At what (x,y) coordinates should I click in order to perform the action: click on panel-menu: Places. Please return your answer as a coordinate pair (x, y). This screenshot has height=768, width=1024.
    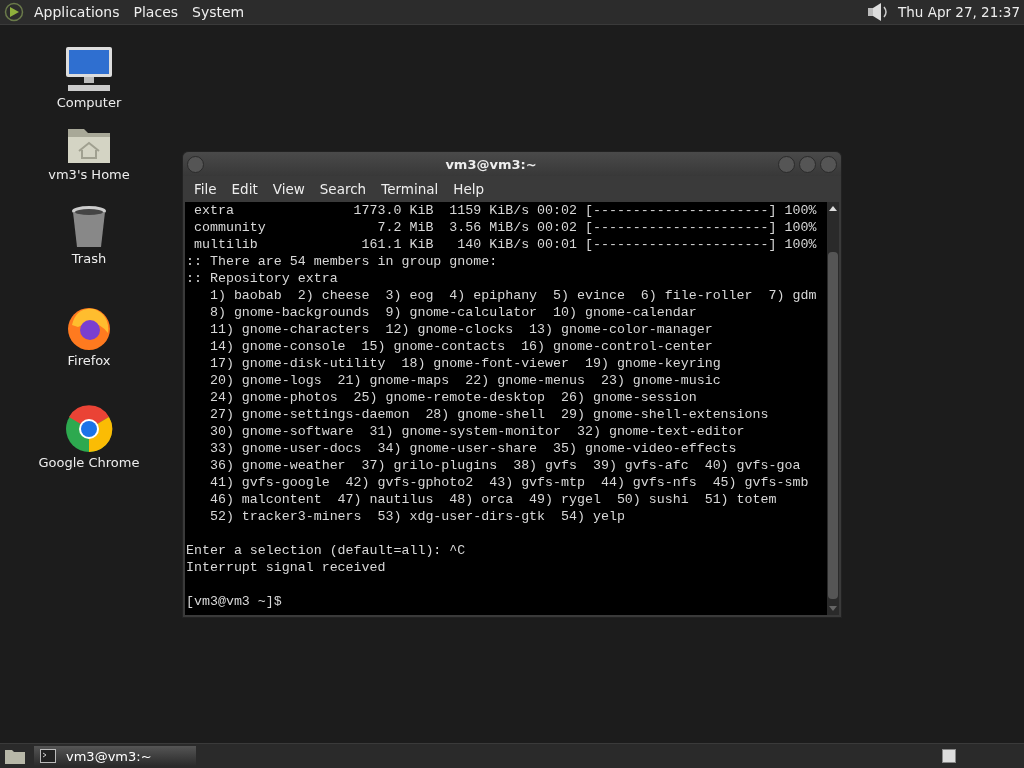
    Looking at the image, I should click on (156, 12).